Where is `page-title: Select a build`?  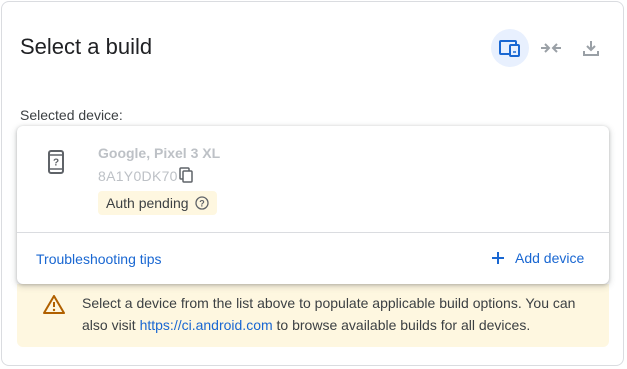
page-title: Select a build is located at coordinates (86, 46).